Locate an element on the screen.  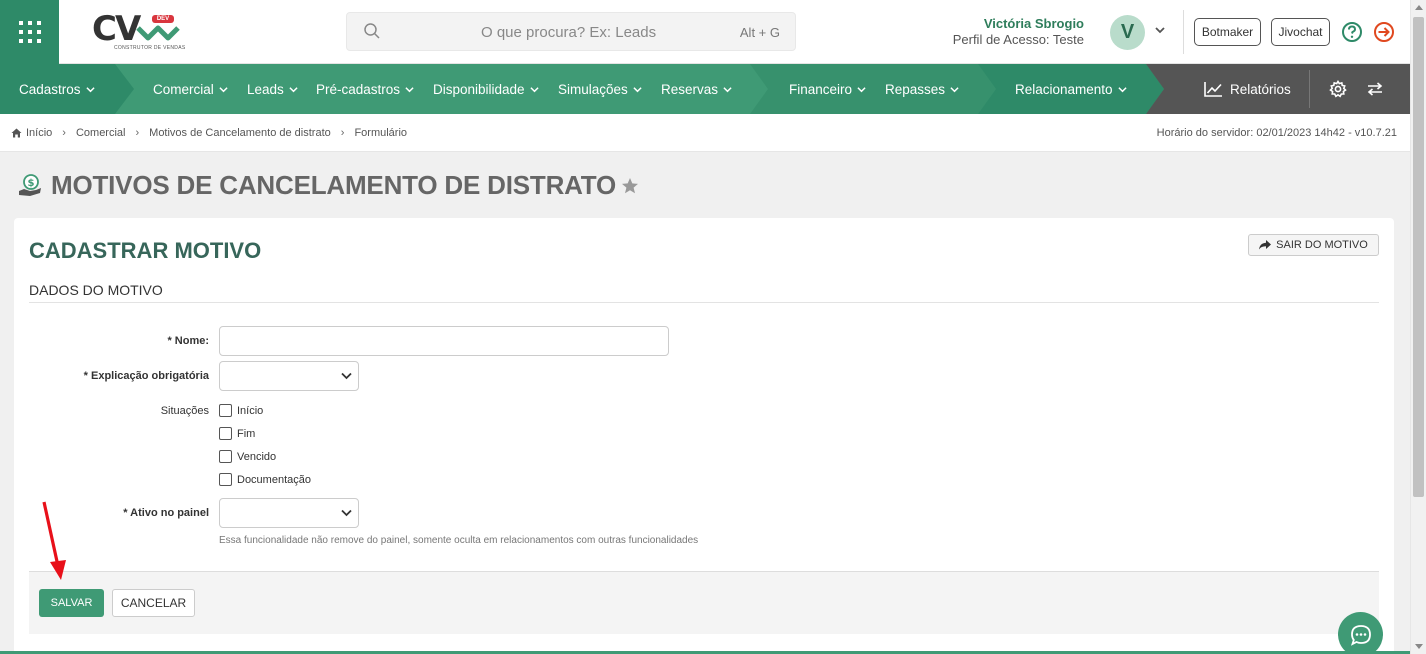
situacao-documentacao: Documentação is located at coordinates (265, 479).